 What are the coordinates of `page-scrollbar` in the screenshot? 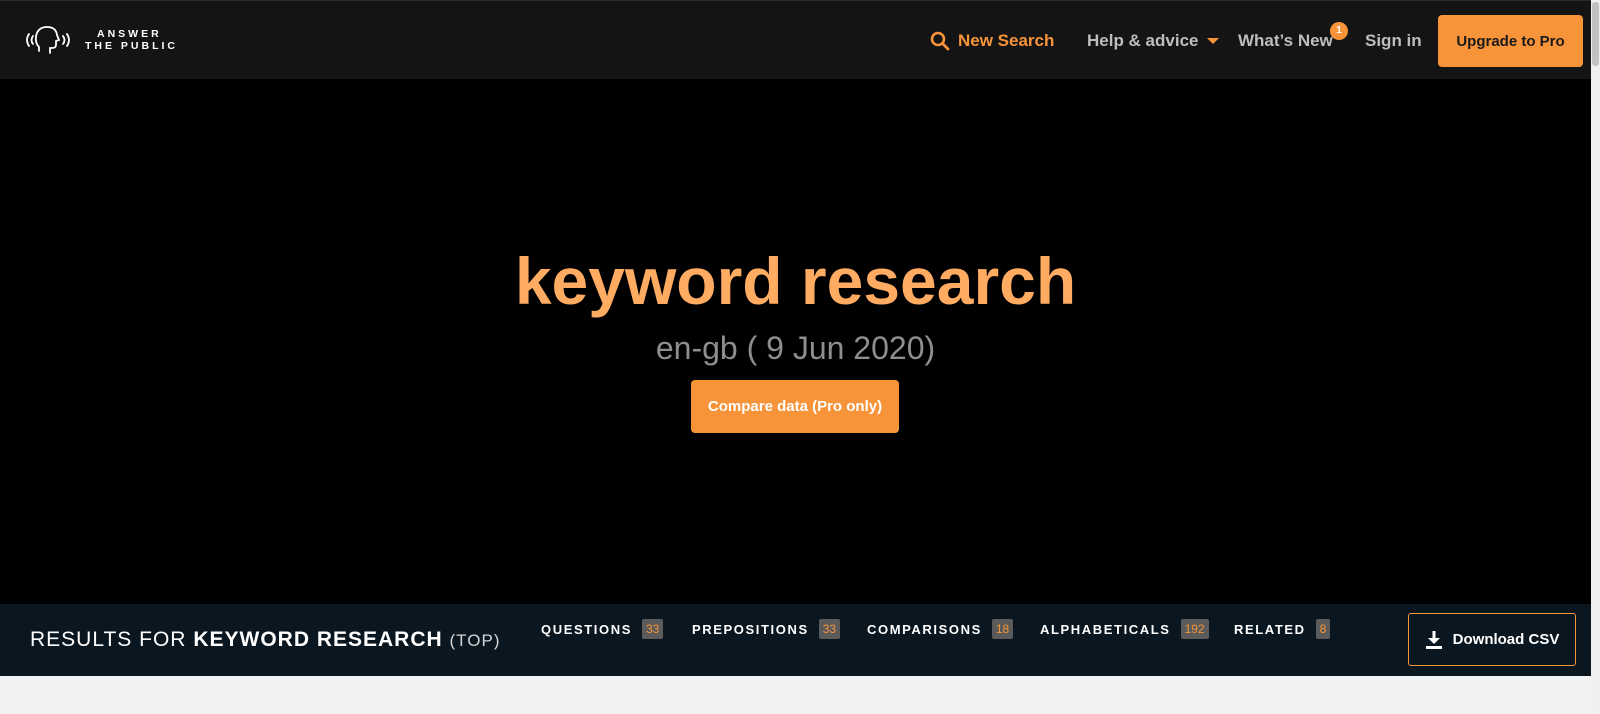 It's located at (1595, 357).